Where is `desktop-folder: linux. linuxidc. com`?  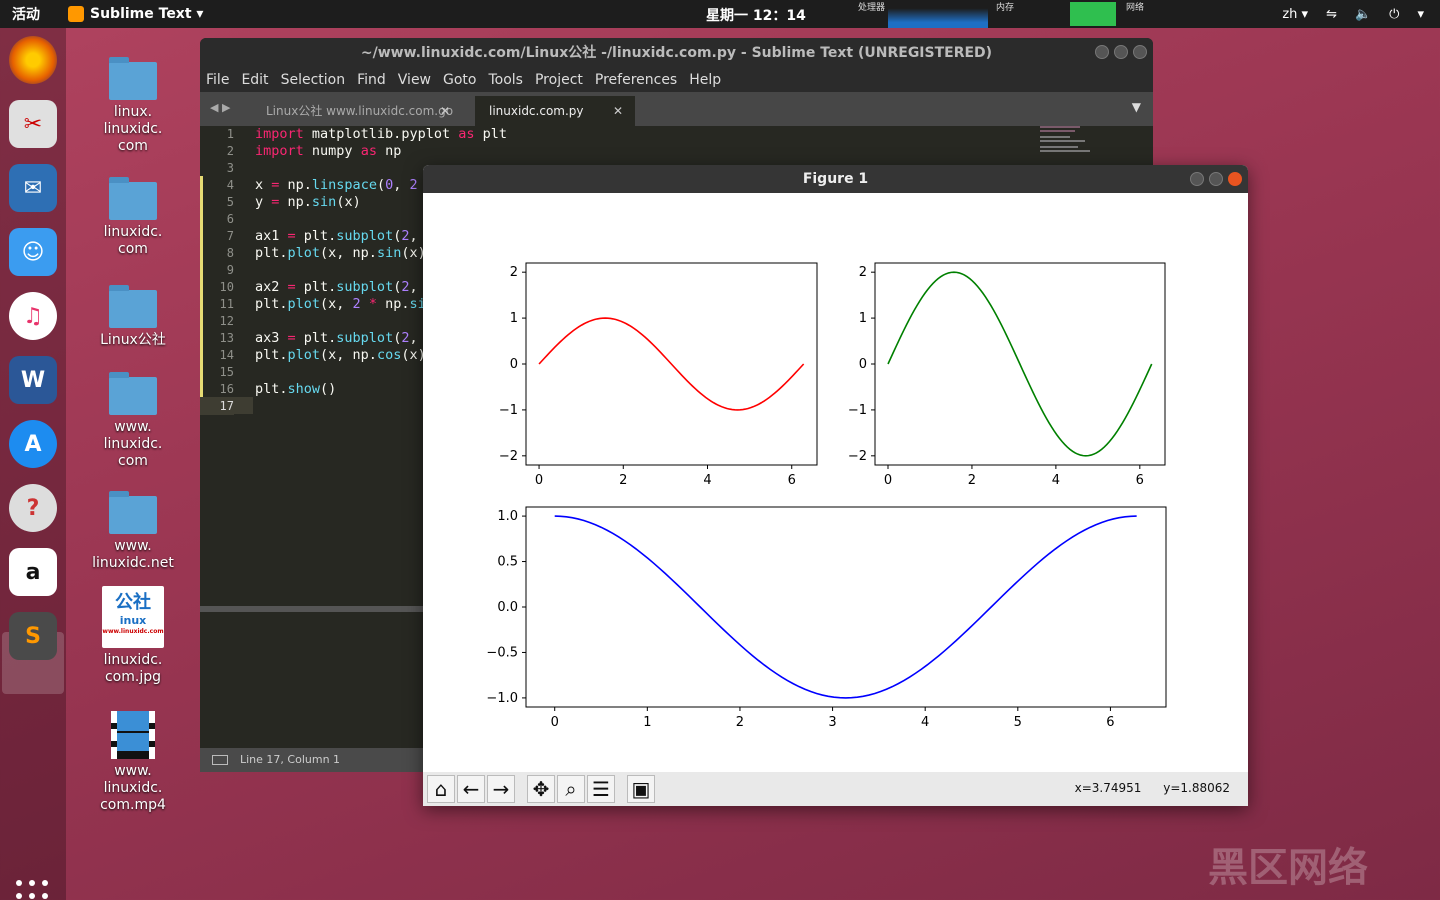 desktop-folder: linux. linuxidc. com is located at coordinates (133, 106).